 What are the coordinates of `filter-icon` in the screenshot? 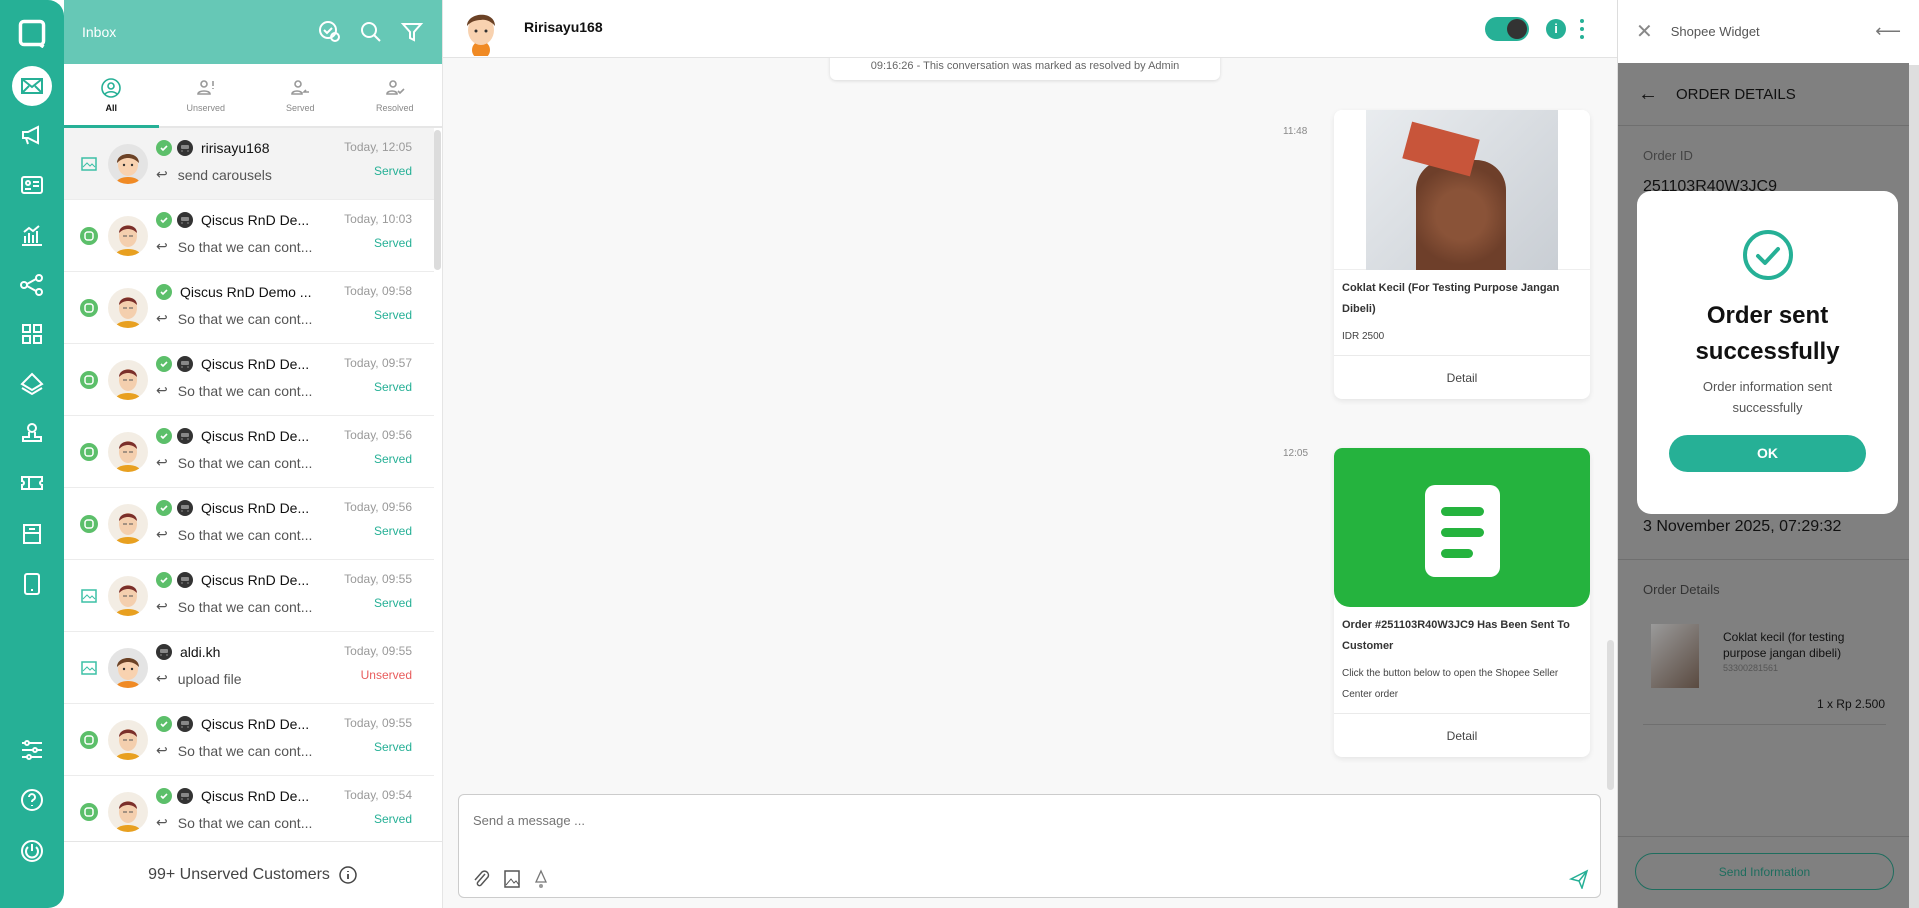 It's located at (412, 32).